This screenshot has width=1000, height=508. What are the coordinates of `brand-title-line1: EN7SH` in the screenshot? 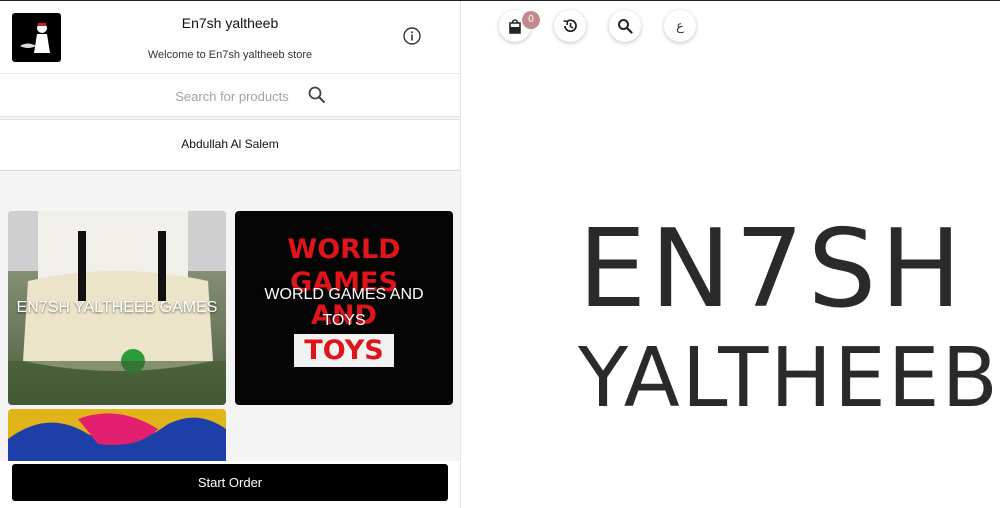 It's located at (772, 269).